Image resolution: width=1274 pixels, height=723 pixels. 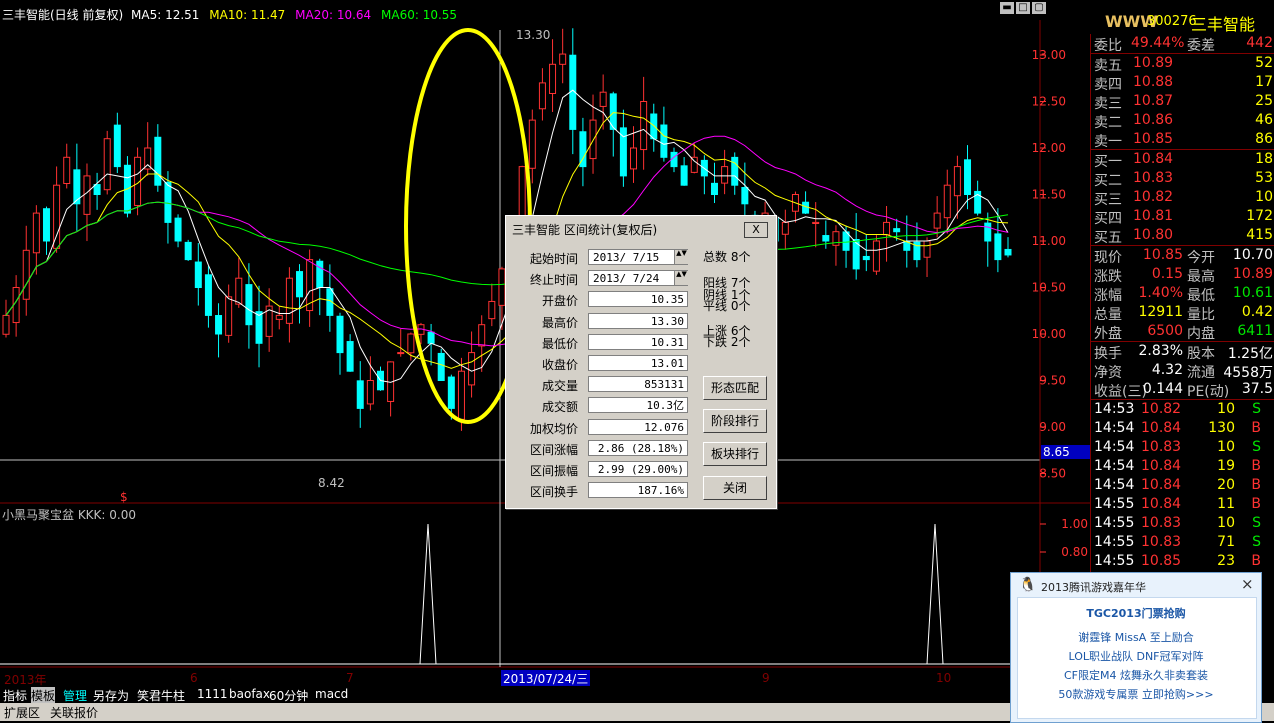 I want to click on window-button-1: ▬, so click(x=1007, y=8).